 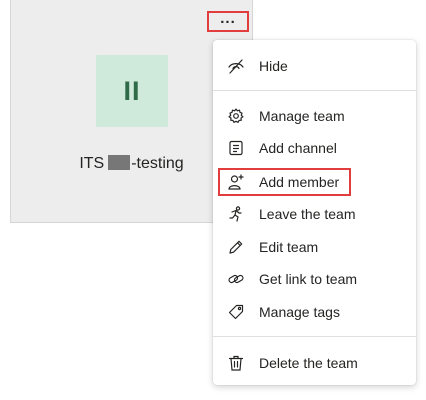 What do you see at coordinates (236, 312) in the screenshot?
I see `tag-icon` at bounding box center [236, 312].